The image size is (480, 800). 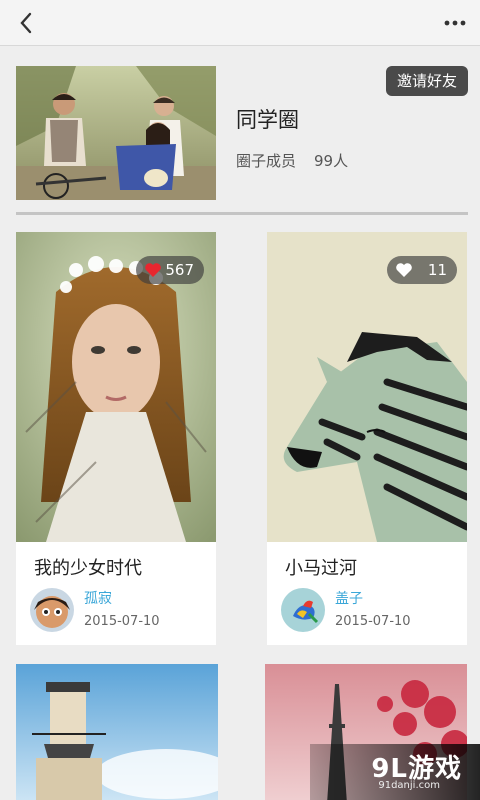 I want to click on post-title: 小马过河, so click(x=321, y=568).